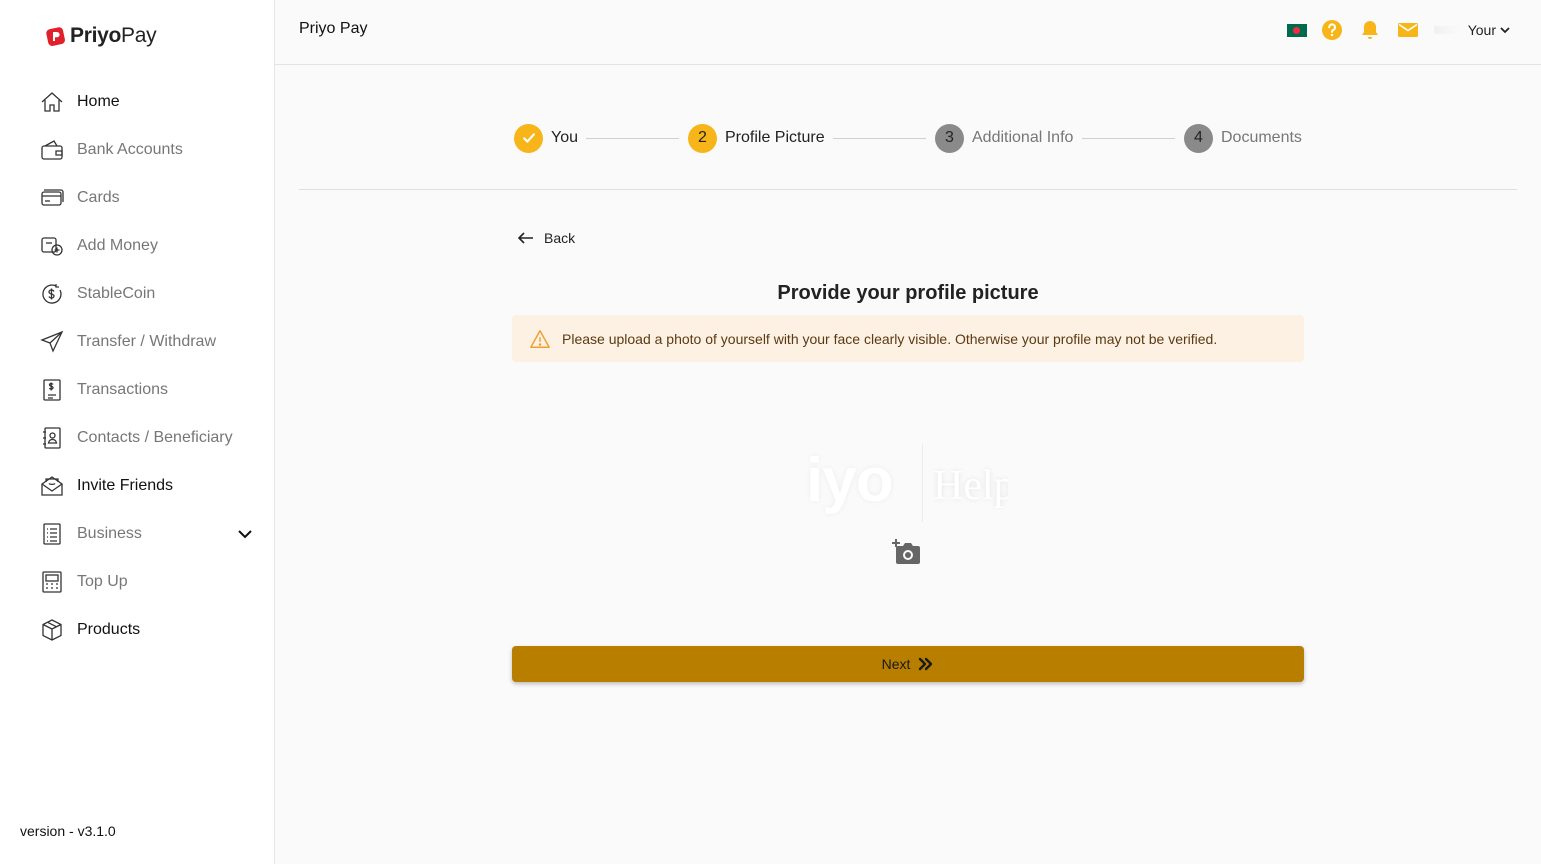 The height and width of the screenshot is (864, 1541). Describe the element at coordinates (146, 341) in the screenshot. I see `sidebar-item-label: Transfer / Withdraw` at that location.